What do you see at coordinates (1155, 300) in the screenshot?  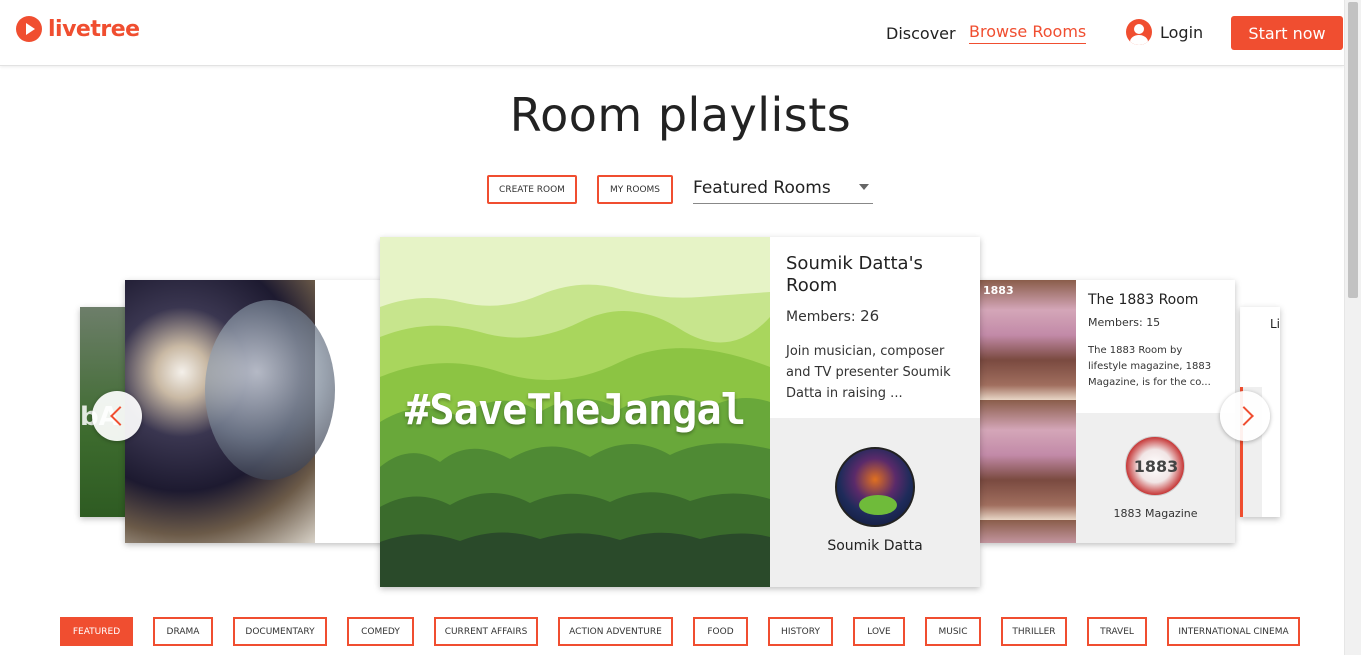 I see `right-room-title: The 1883 Room` at bounding box center [1155, 300].